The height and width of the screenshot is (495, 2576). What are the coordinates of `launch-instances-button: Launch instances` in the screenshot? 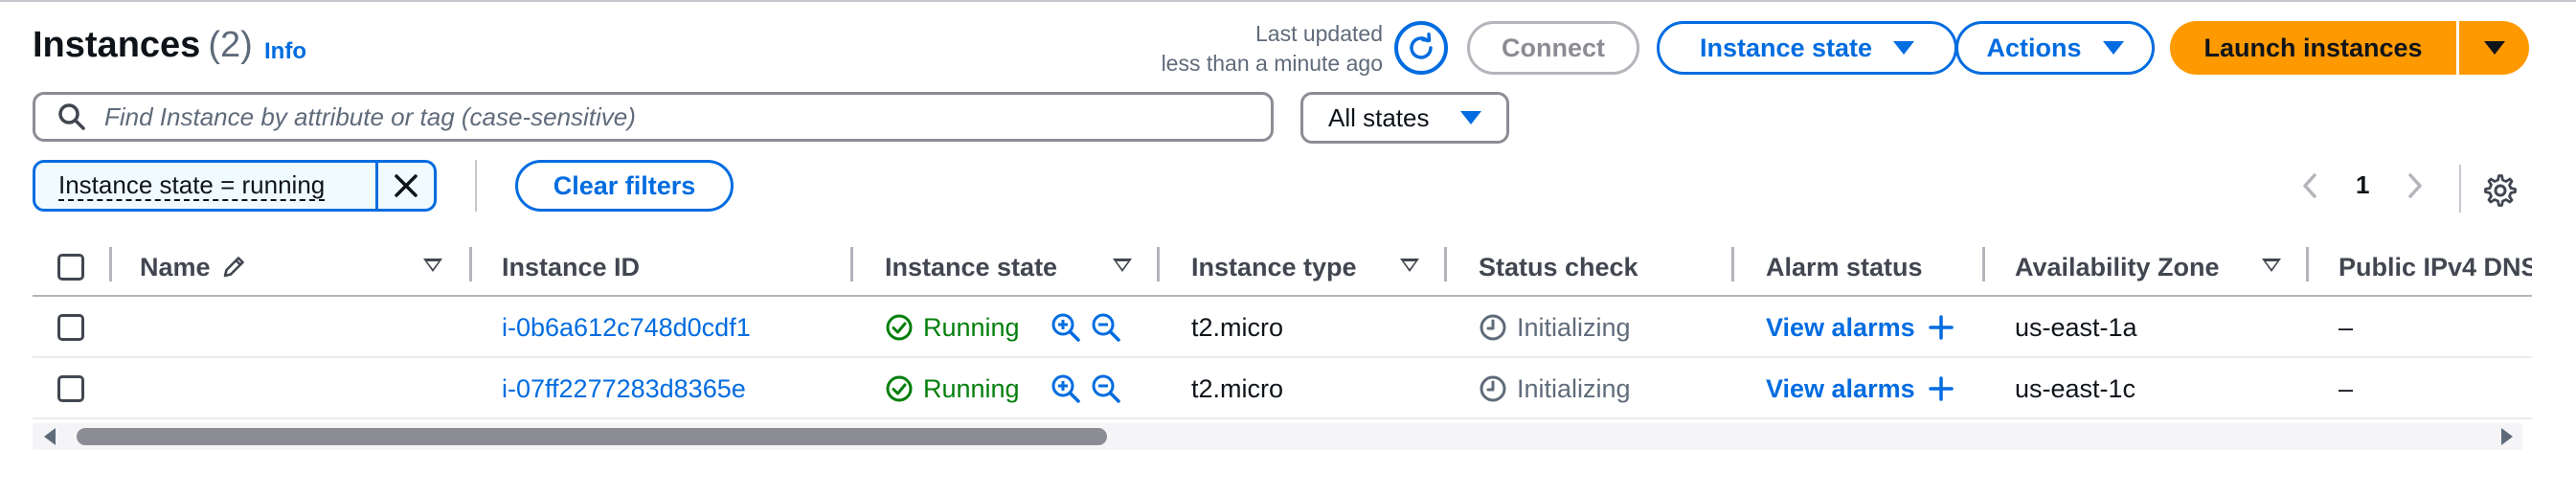 It's located at (2314, 48).